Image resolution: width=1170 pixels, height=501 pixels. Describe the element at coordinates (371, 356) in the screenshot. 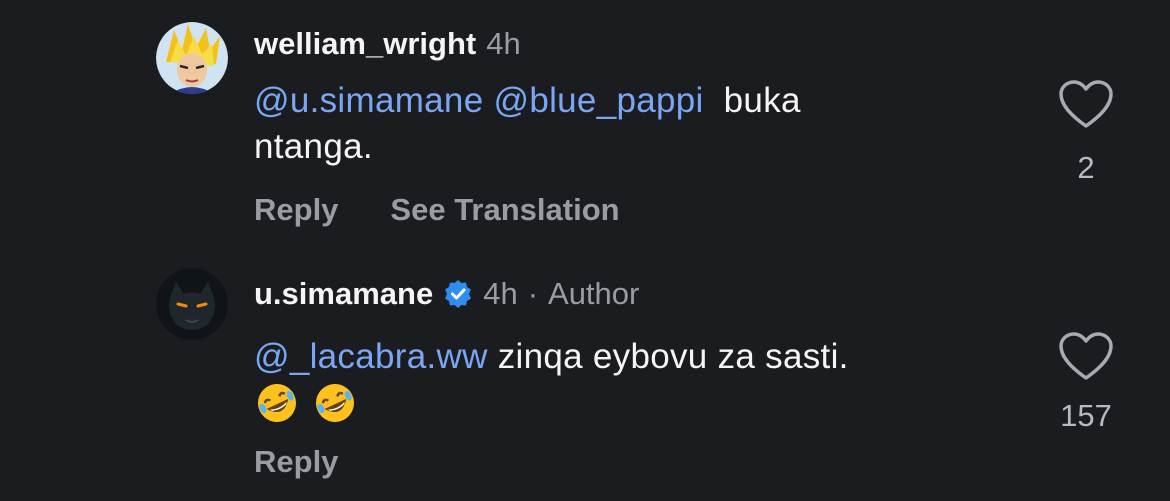

I see `mention-link: @_lacabra.ww` at that location.